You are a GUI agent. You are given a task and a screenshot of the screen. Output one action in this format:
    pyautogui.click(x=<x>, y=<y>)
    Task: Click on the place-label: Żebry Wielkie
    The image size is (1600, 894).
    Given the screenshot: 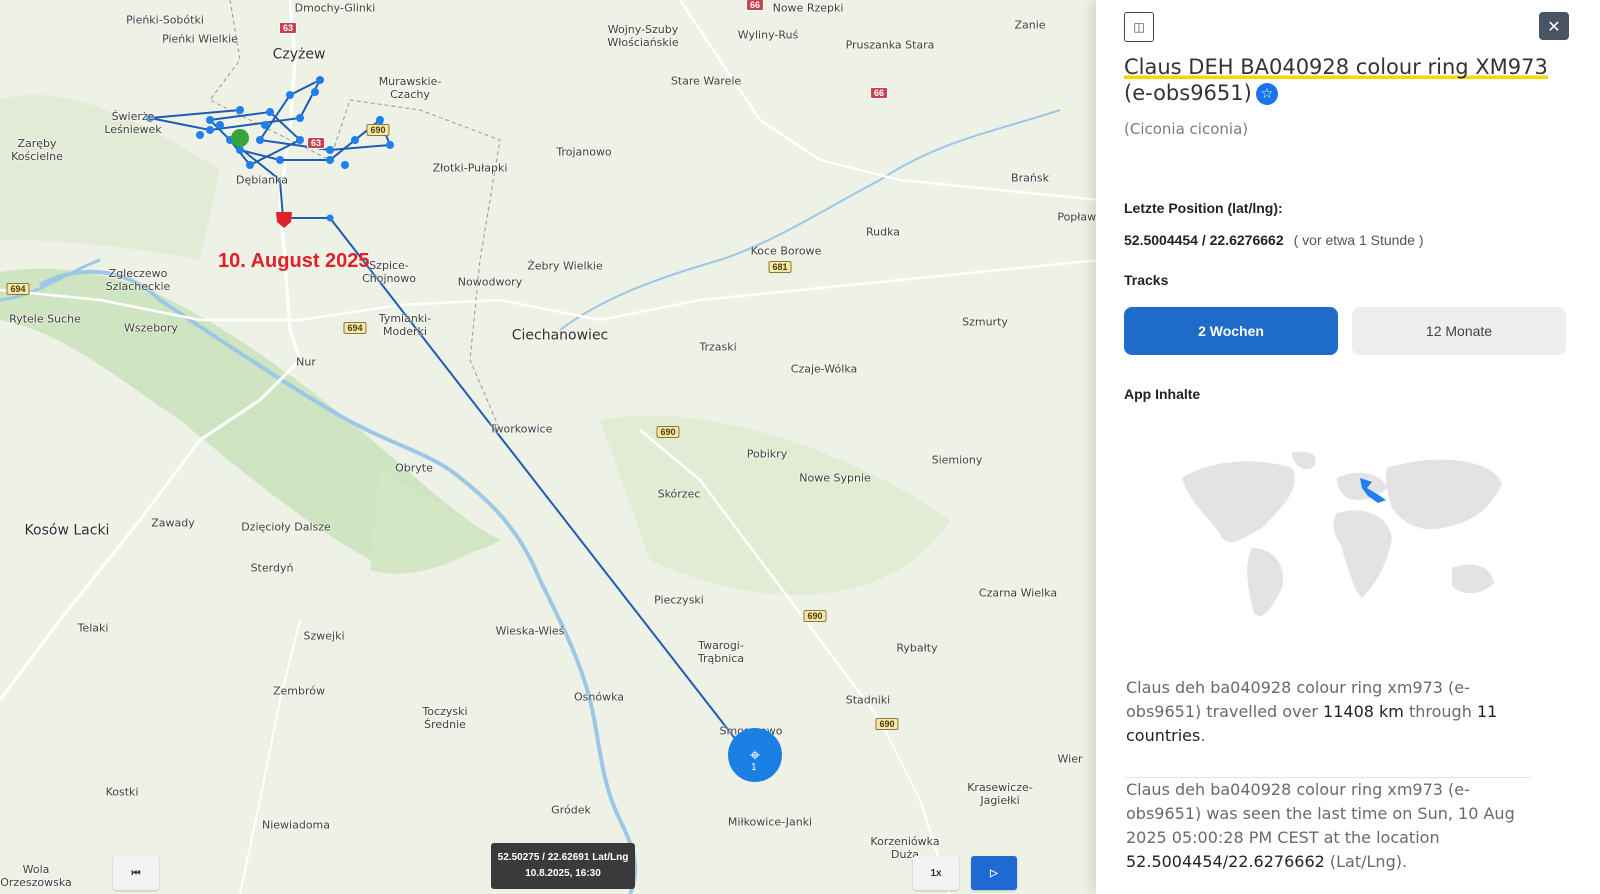 What is the action you would take?
    pyautogui.click(x=565, y=266)
    